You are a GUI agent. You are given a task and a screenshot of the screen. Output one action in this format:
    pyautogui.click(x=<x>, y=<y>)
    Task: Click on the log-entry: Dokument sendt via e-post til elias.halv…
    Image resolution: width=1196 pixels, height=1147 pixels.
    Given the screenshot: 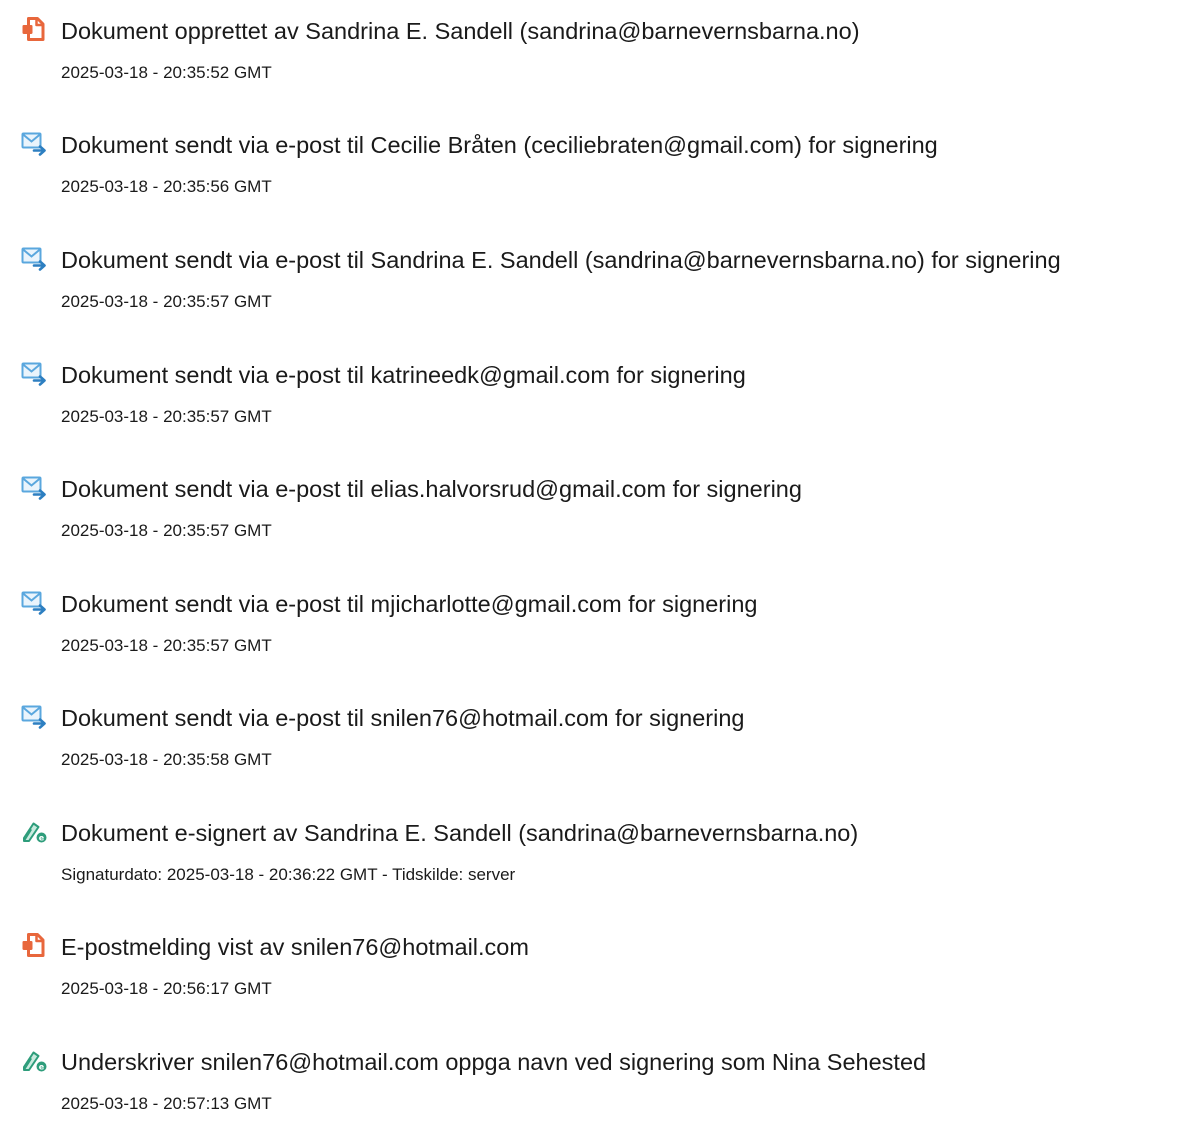 What is the action you would take?
    pyautogui.click(x=598, y=524)
    